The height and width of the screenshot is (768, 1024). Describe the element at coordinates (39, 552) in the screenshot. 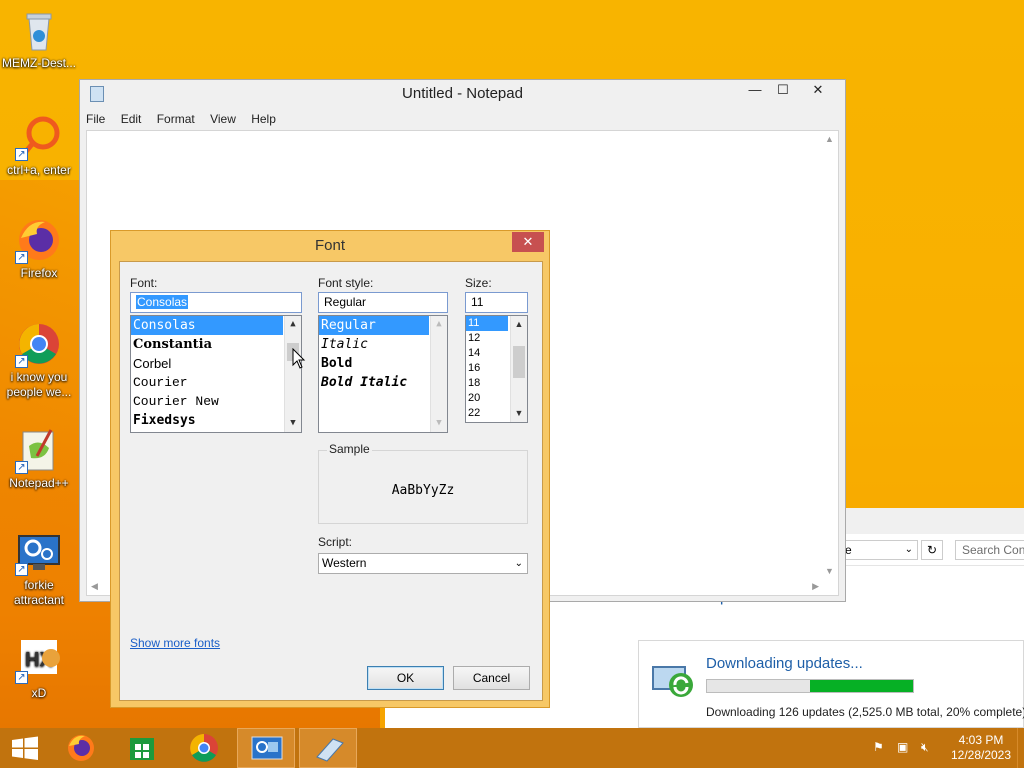

I see `settings-monitor-icon: ↗` at that location.